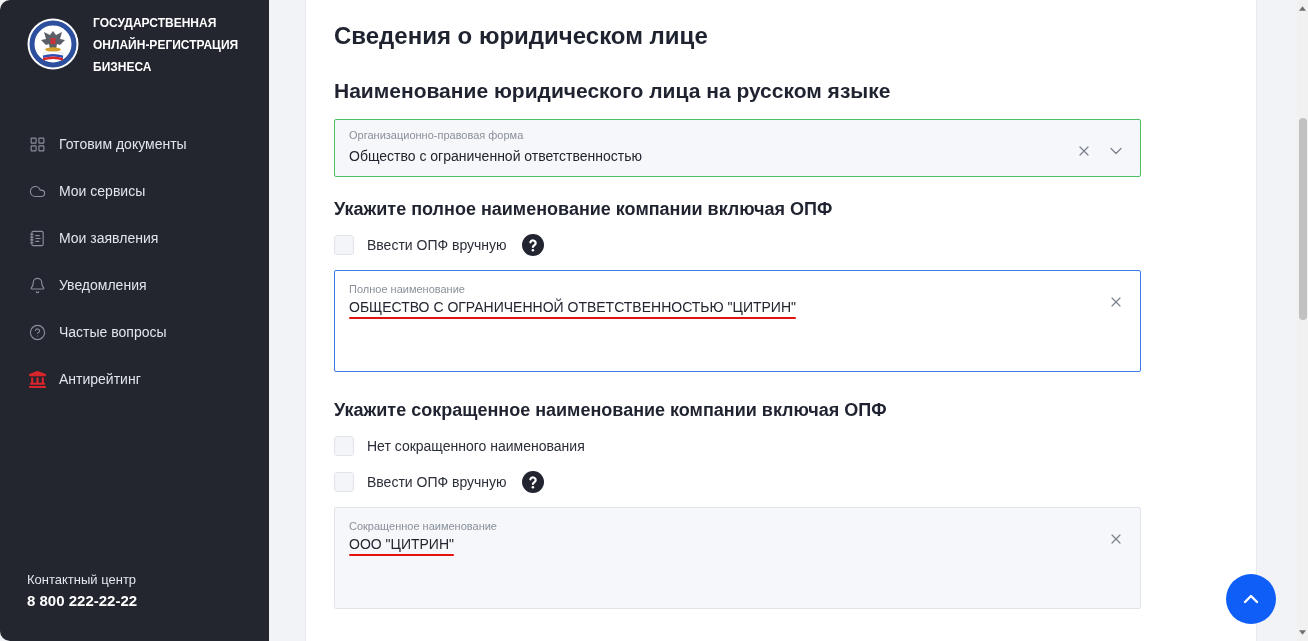 This screenshot has height=641, width=1308. What do you see at coordinates (737, 558) in the screenshot?
I see `text-field: Сокращенное наименование ООО "ЦИТРИН"` at bounding box center [737, 558].